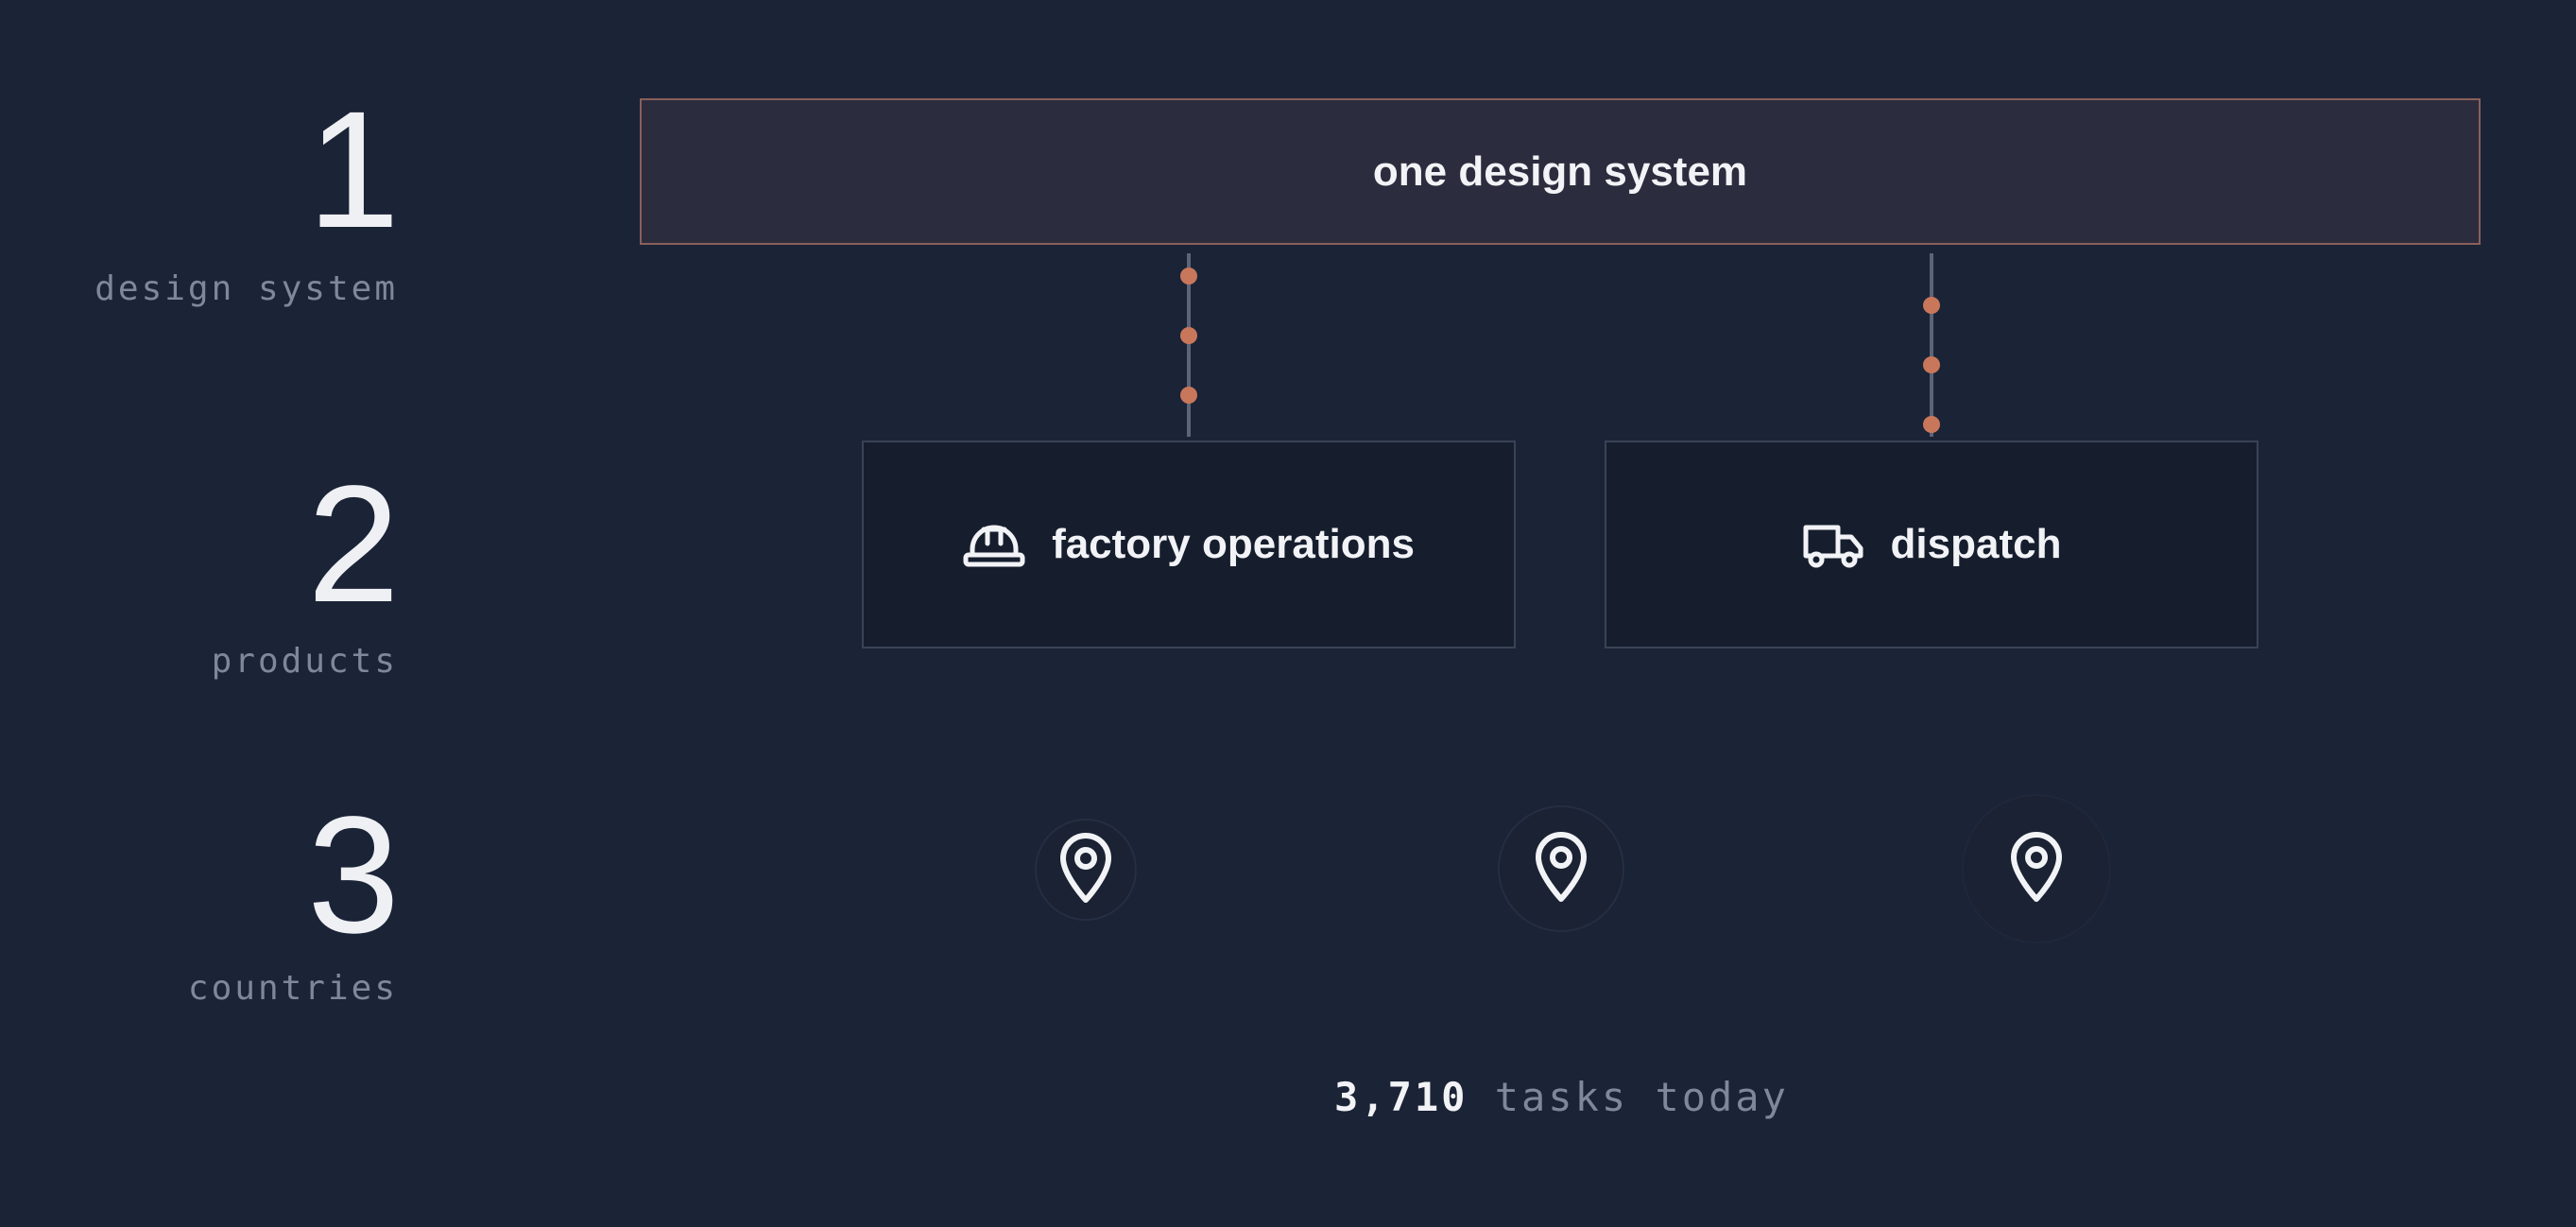  What do you see at coordinates (1641, 1097) in the screenshot?
I see `tasks-label: tasks today` at bounding box center [1641, 1097].